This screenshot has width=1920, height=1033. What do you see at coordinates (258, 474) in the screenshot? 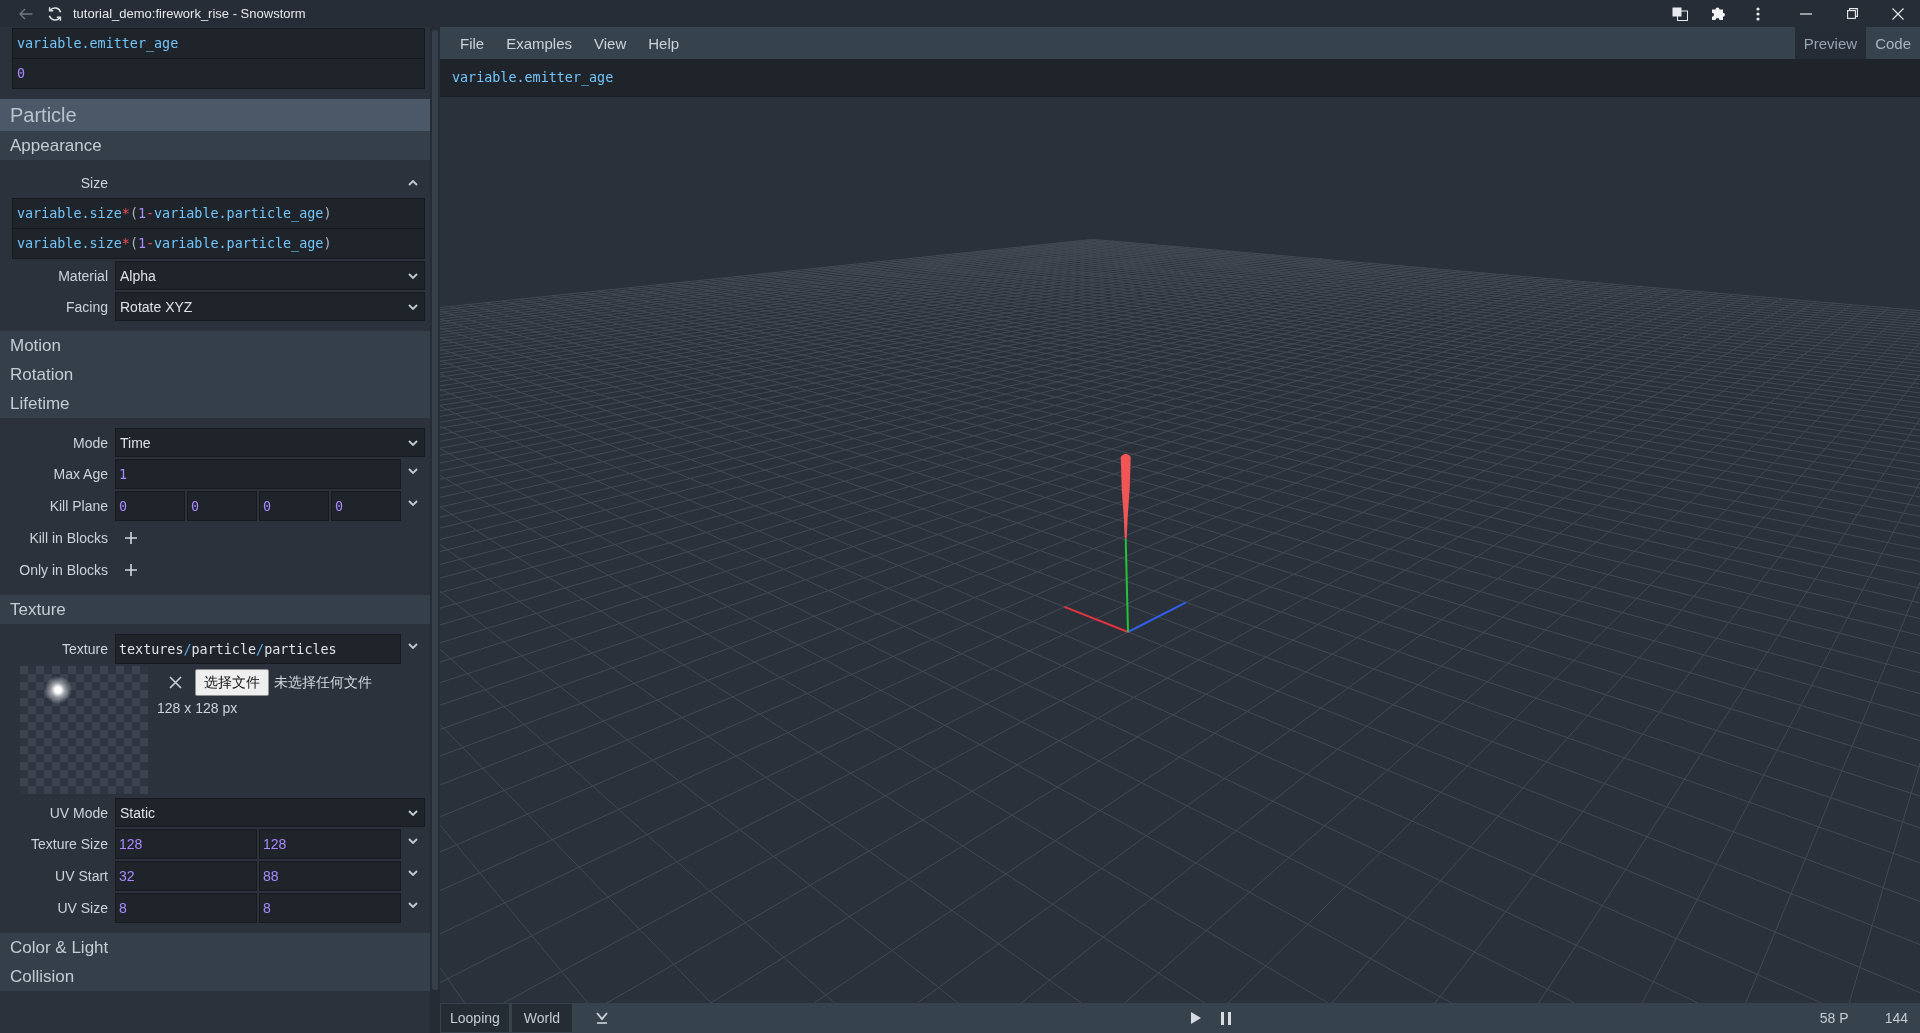
I see `input-field: 1` at bounding box center [258, 474].